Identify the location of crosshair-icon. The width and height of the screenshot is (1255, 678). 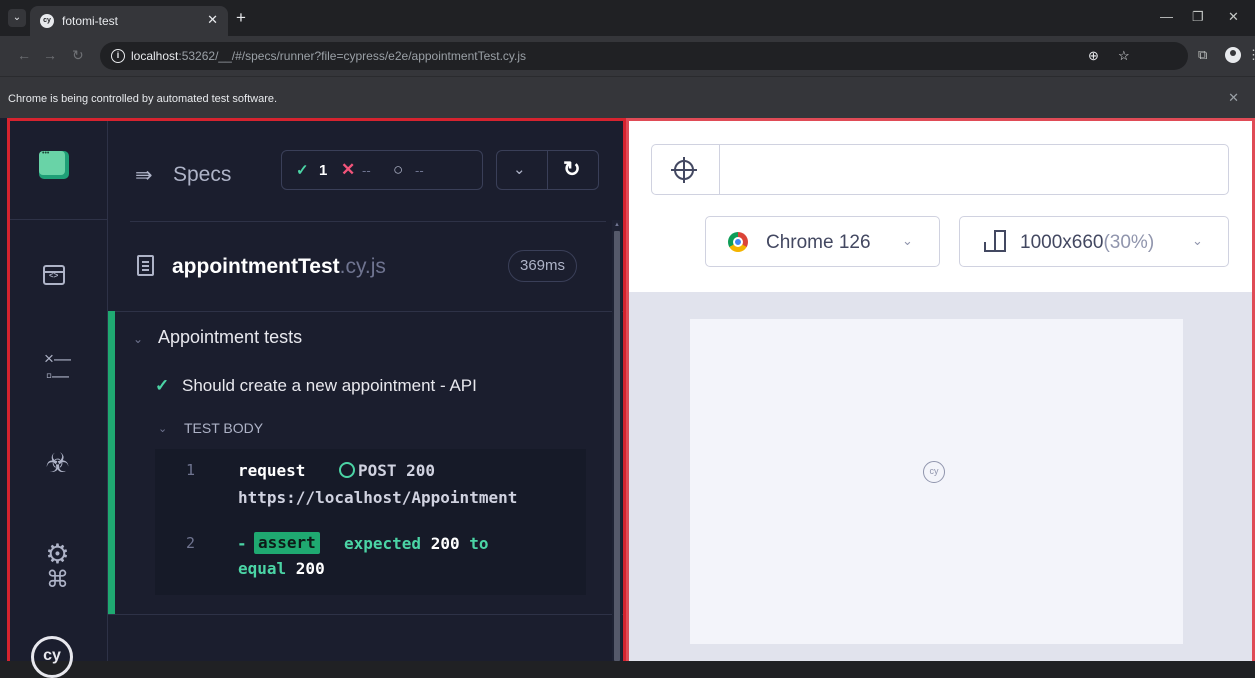
(684, 170).